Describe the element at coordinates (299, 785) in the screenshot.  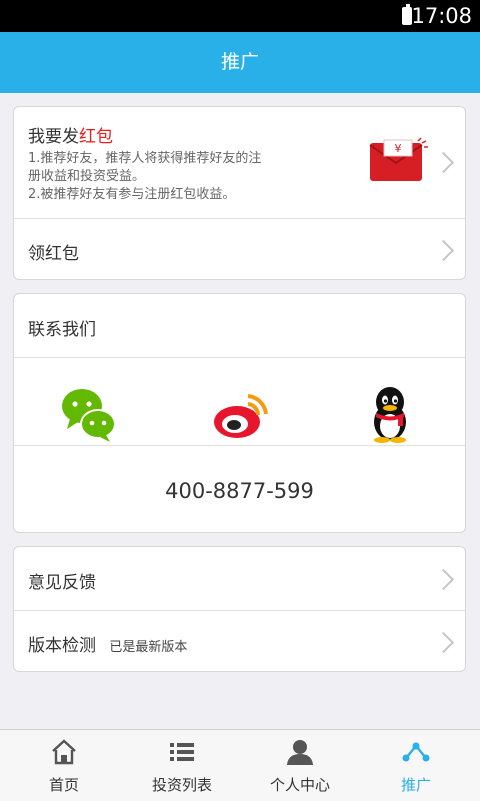
I see `tab-personal-center-label: 个人中心` at that location.